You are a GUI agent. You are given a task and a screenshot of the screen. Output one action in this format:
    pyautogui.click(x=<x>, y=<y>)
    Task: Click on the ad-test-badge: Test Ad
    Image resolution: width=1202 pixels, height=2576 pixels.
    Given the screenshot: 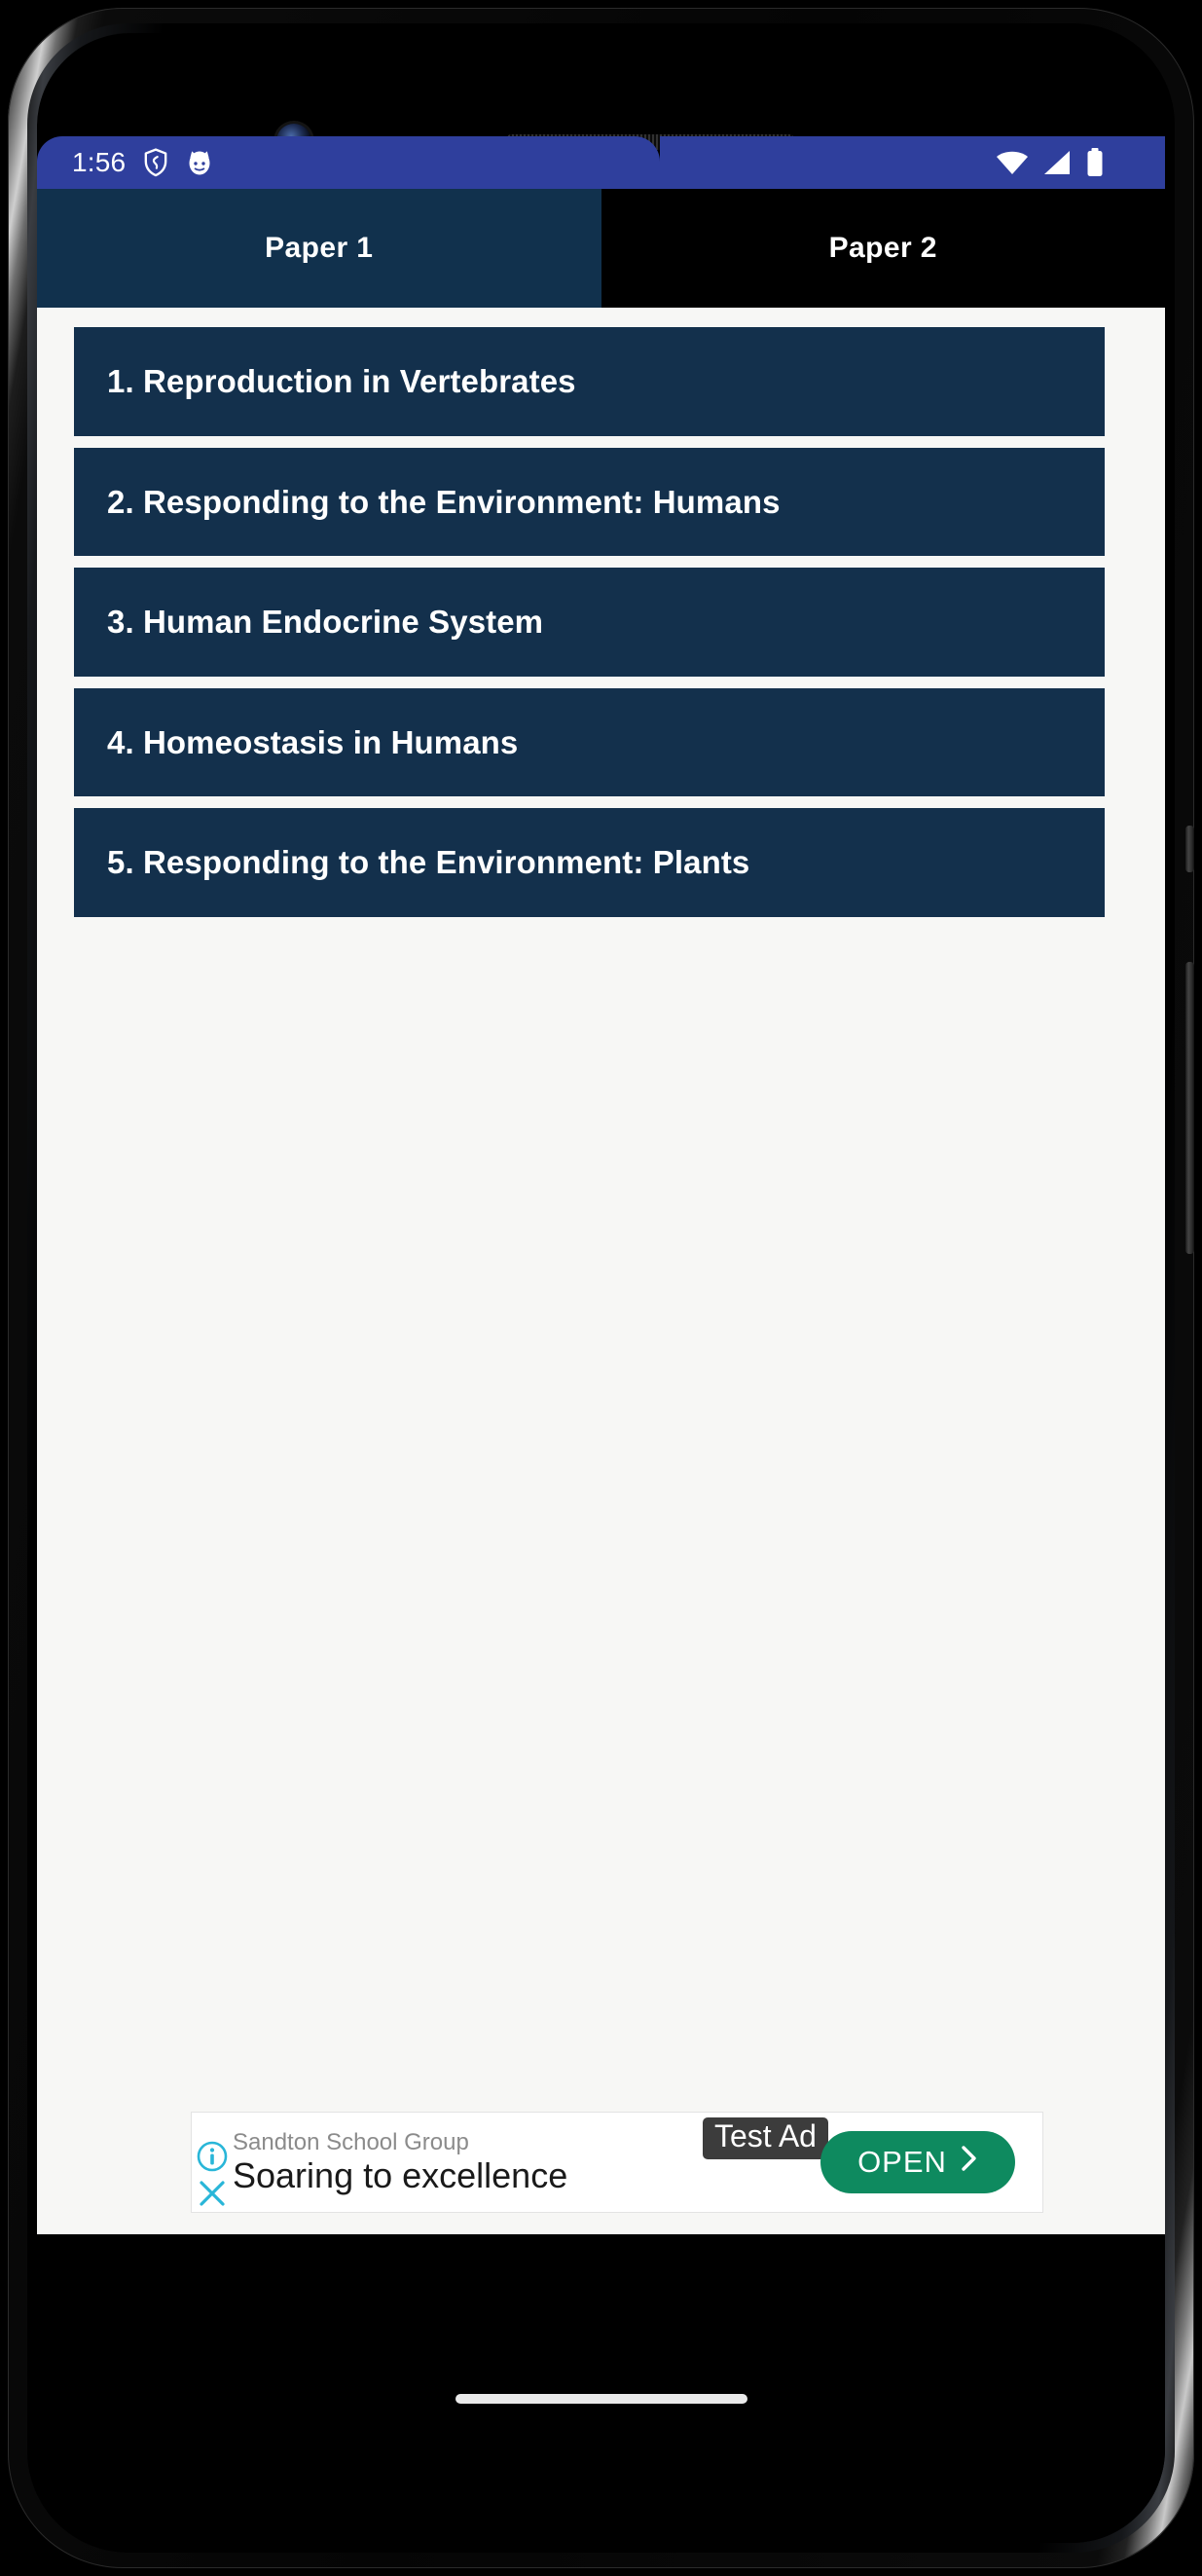 What is the action you would take?
    pyautogui.click(x=765, y=2138)
    